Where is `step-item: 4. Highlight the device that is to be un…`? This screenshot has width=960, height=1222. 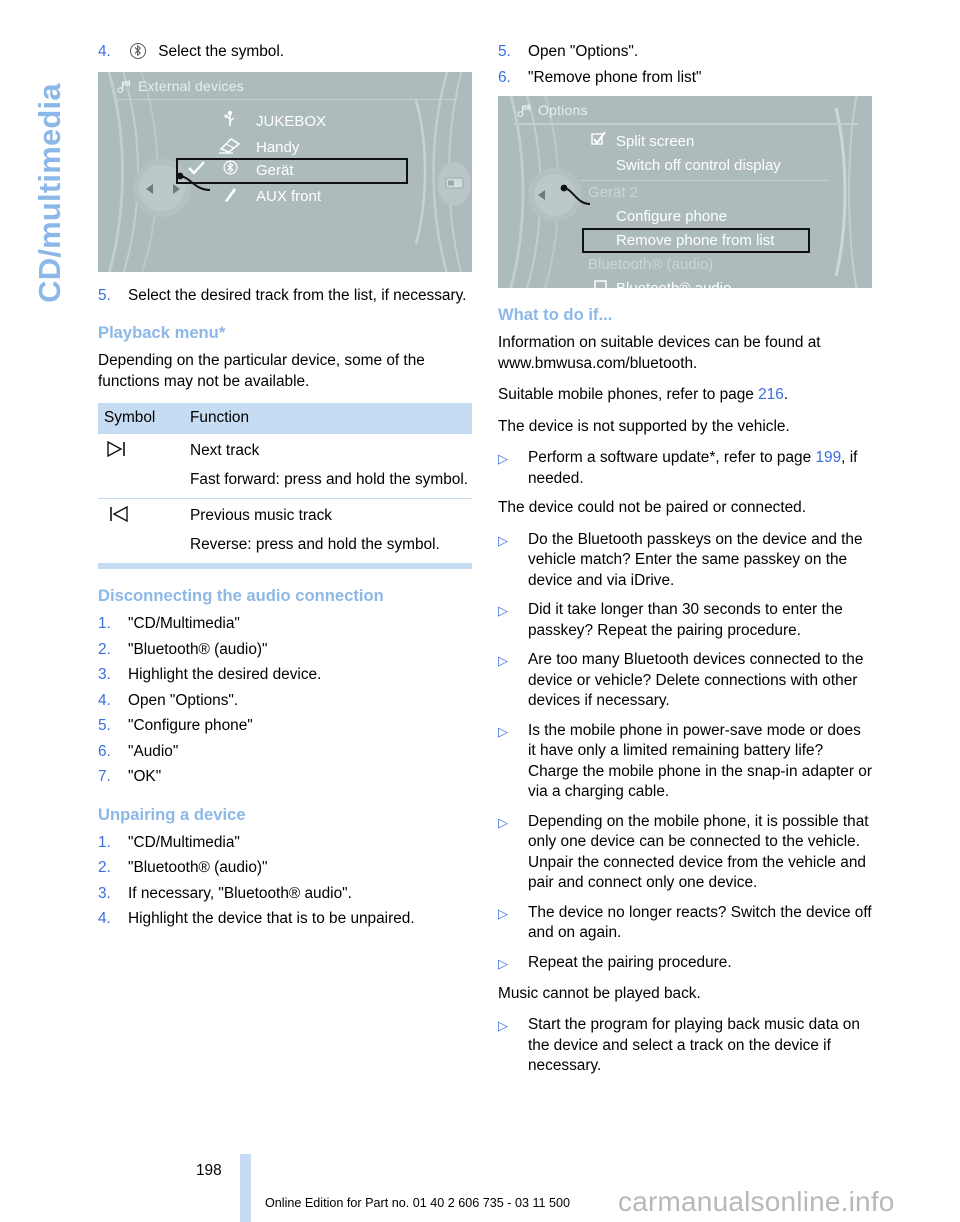
step-item: 4. Highlight the device that is to be un… is located at coordinates (285, 919).